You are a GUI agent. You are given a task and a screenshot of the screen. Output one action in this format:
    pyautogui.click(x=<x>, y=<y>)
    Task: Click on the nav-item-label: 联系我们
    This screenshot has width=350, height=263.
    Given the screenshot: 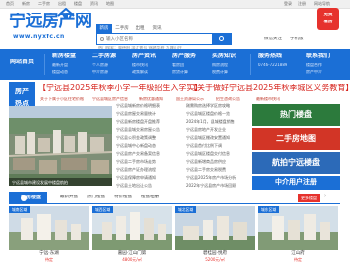 What is the action you would take?
    pyautogui.click(x=318, y=56)
    